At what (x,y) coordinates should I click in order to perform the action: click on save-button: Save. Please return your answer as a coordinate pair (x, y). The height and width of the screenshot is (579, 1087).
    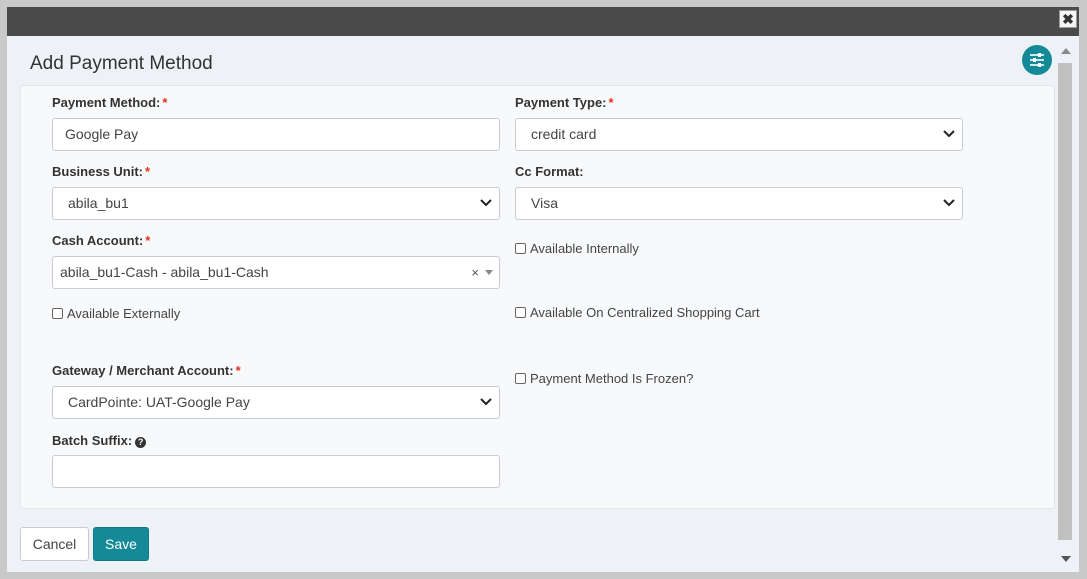
    Looking at the image, I should click on (121, 544).